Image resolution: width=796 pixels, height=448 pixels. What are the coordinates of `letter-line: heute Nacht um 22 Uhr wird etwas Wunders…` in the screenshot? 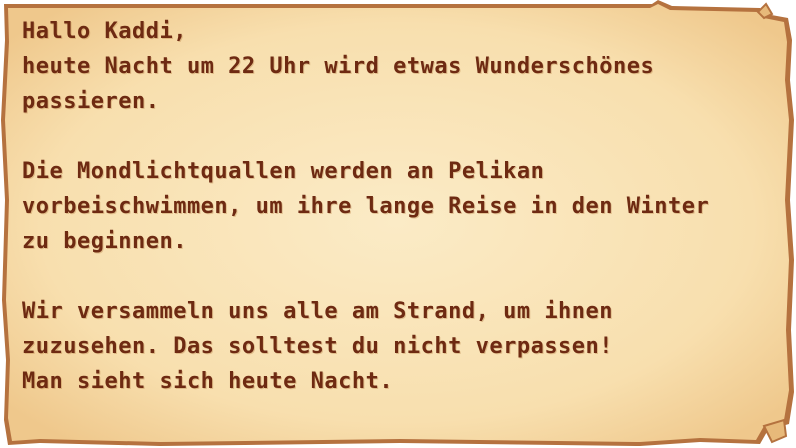 It's located at (338, 66).